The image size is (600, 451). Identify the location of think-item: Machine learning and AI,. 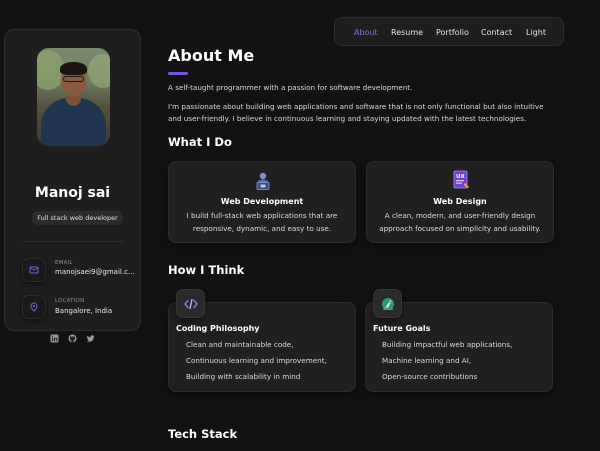
(427, 360).